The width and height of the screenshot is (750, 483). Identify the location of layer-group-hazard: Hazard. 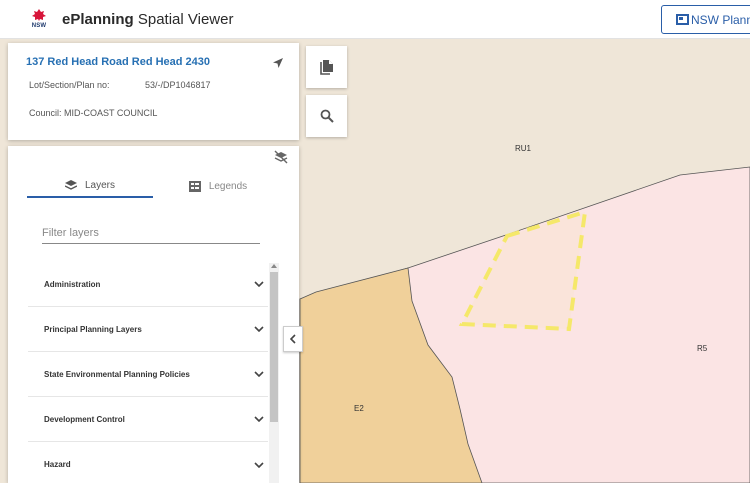
(148, 462).